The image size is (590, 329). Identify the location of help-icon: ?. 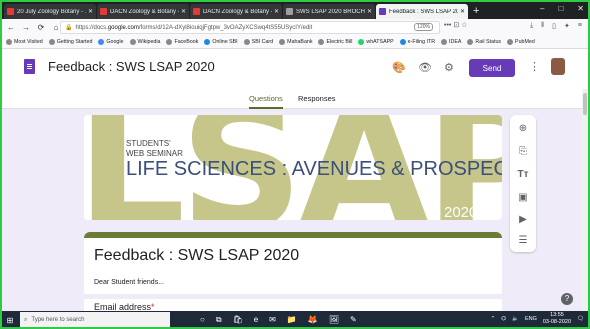
(567, 299).